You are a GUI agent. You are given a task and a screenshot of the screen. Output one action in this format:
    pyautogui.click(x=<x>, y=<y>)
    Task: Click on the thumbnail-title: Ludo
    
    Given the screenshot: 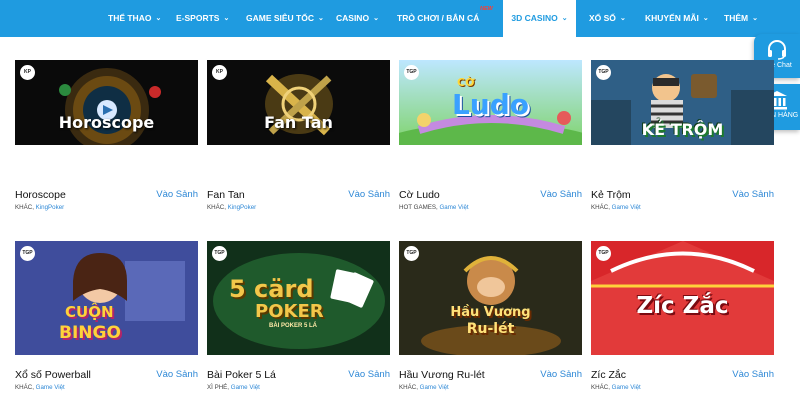 What is the action you would take?
    pyautogui.click(x=490, y=104)
    